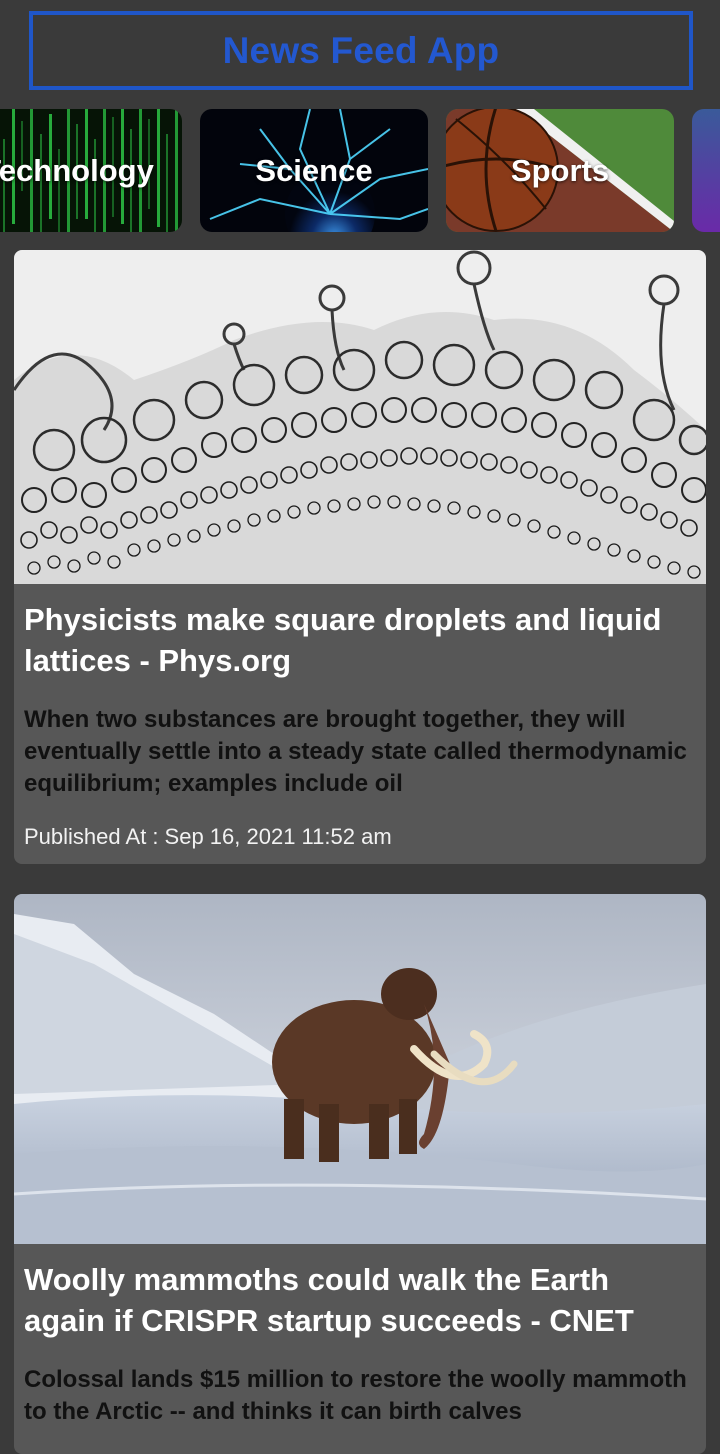 The width and height of the screenshot is (720, 1454). Describe the element at coordinates (278, 836) in the screenshot. I see `published-value: Sep 16, 2021 11:52 am` at that location.